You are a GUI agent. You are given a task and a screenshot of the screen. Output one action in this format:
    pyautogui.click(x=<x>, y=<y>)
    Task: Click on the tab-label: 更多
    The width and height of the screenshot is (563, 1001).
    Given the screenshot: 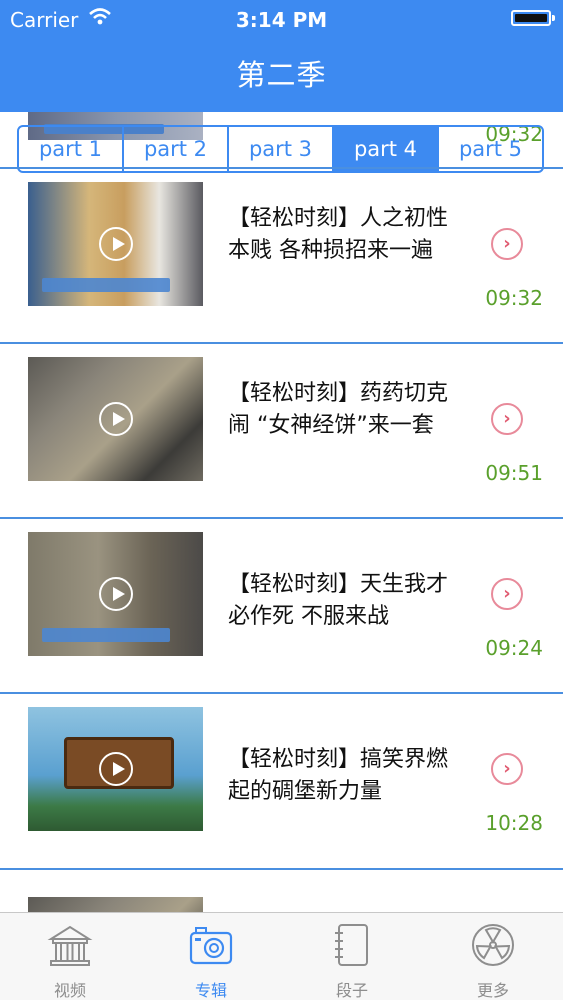 What is the action you would take?
    pyautogui.click(x=492, y=990)
    